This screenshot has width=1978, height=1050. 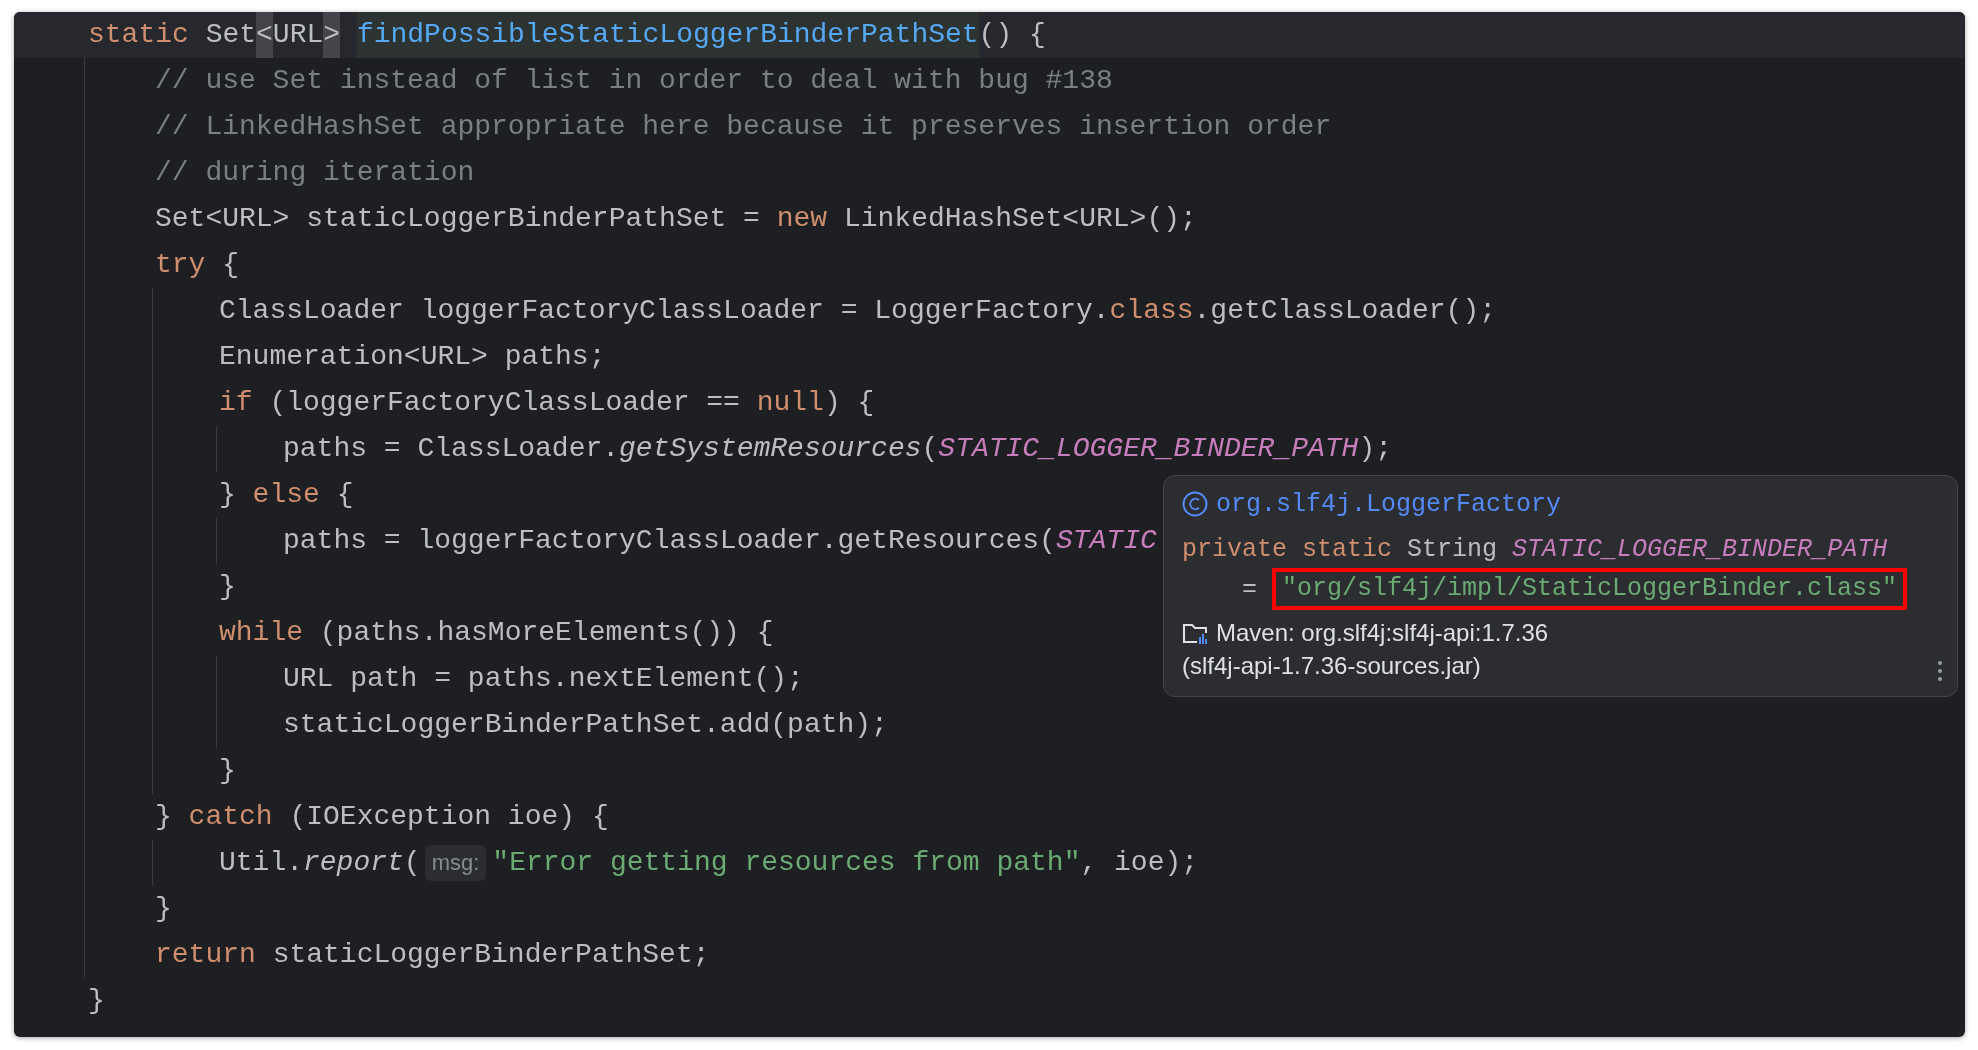 What do you see at coordinates (1389, 504) in the screenshot?
I see `class-name: org.slf4j.LoggerFactory` at bounding box center [1389, 504].